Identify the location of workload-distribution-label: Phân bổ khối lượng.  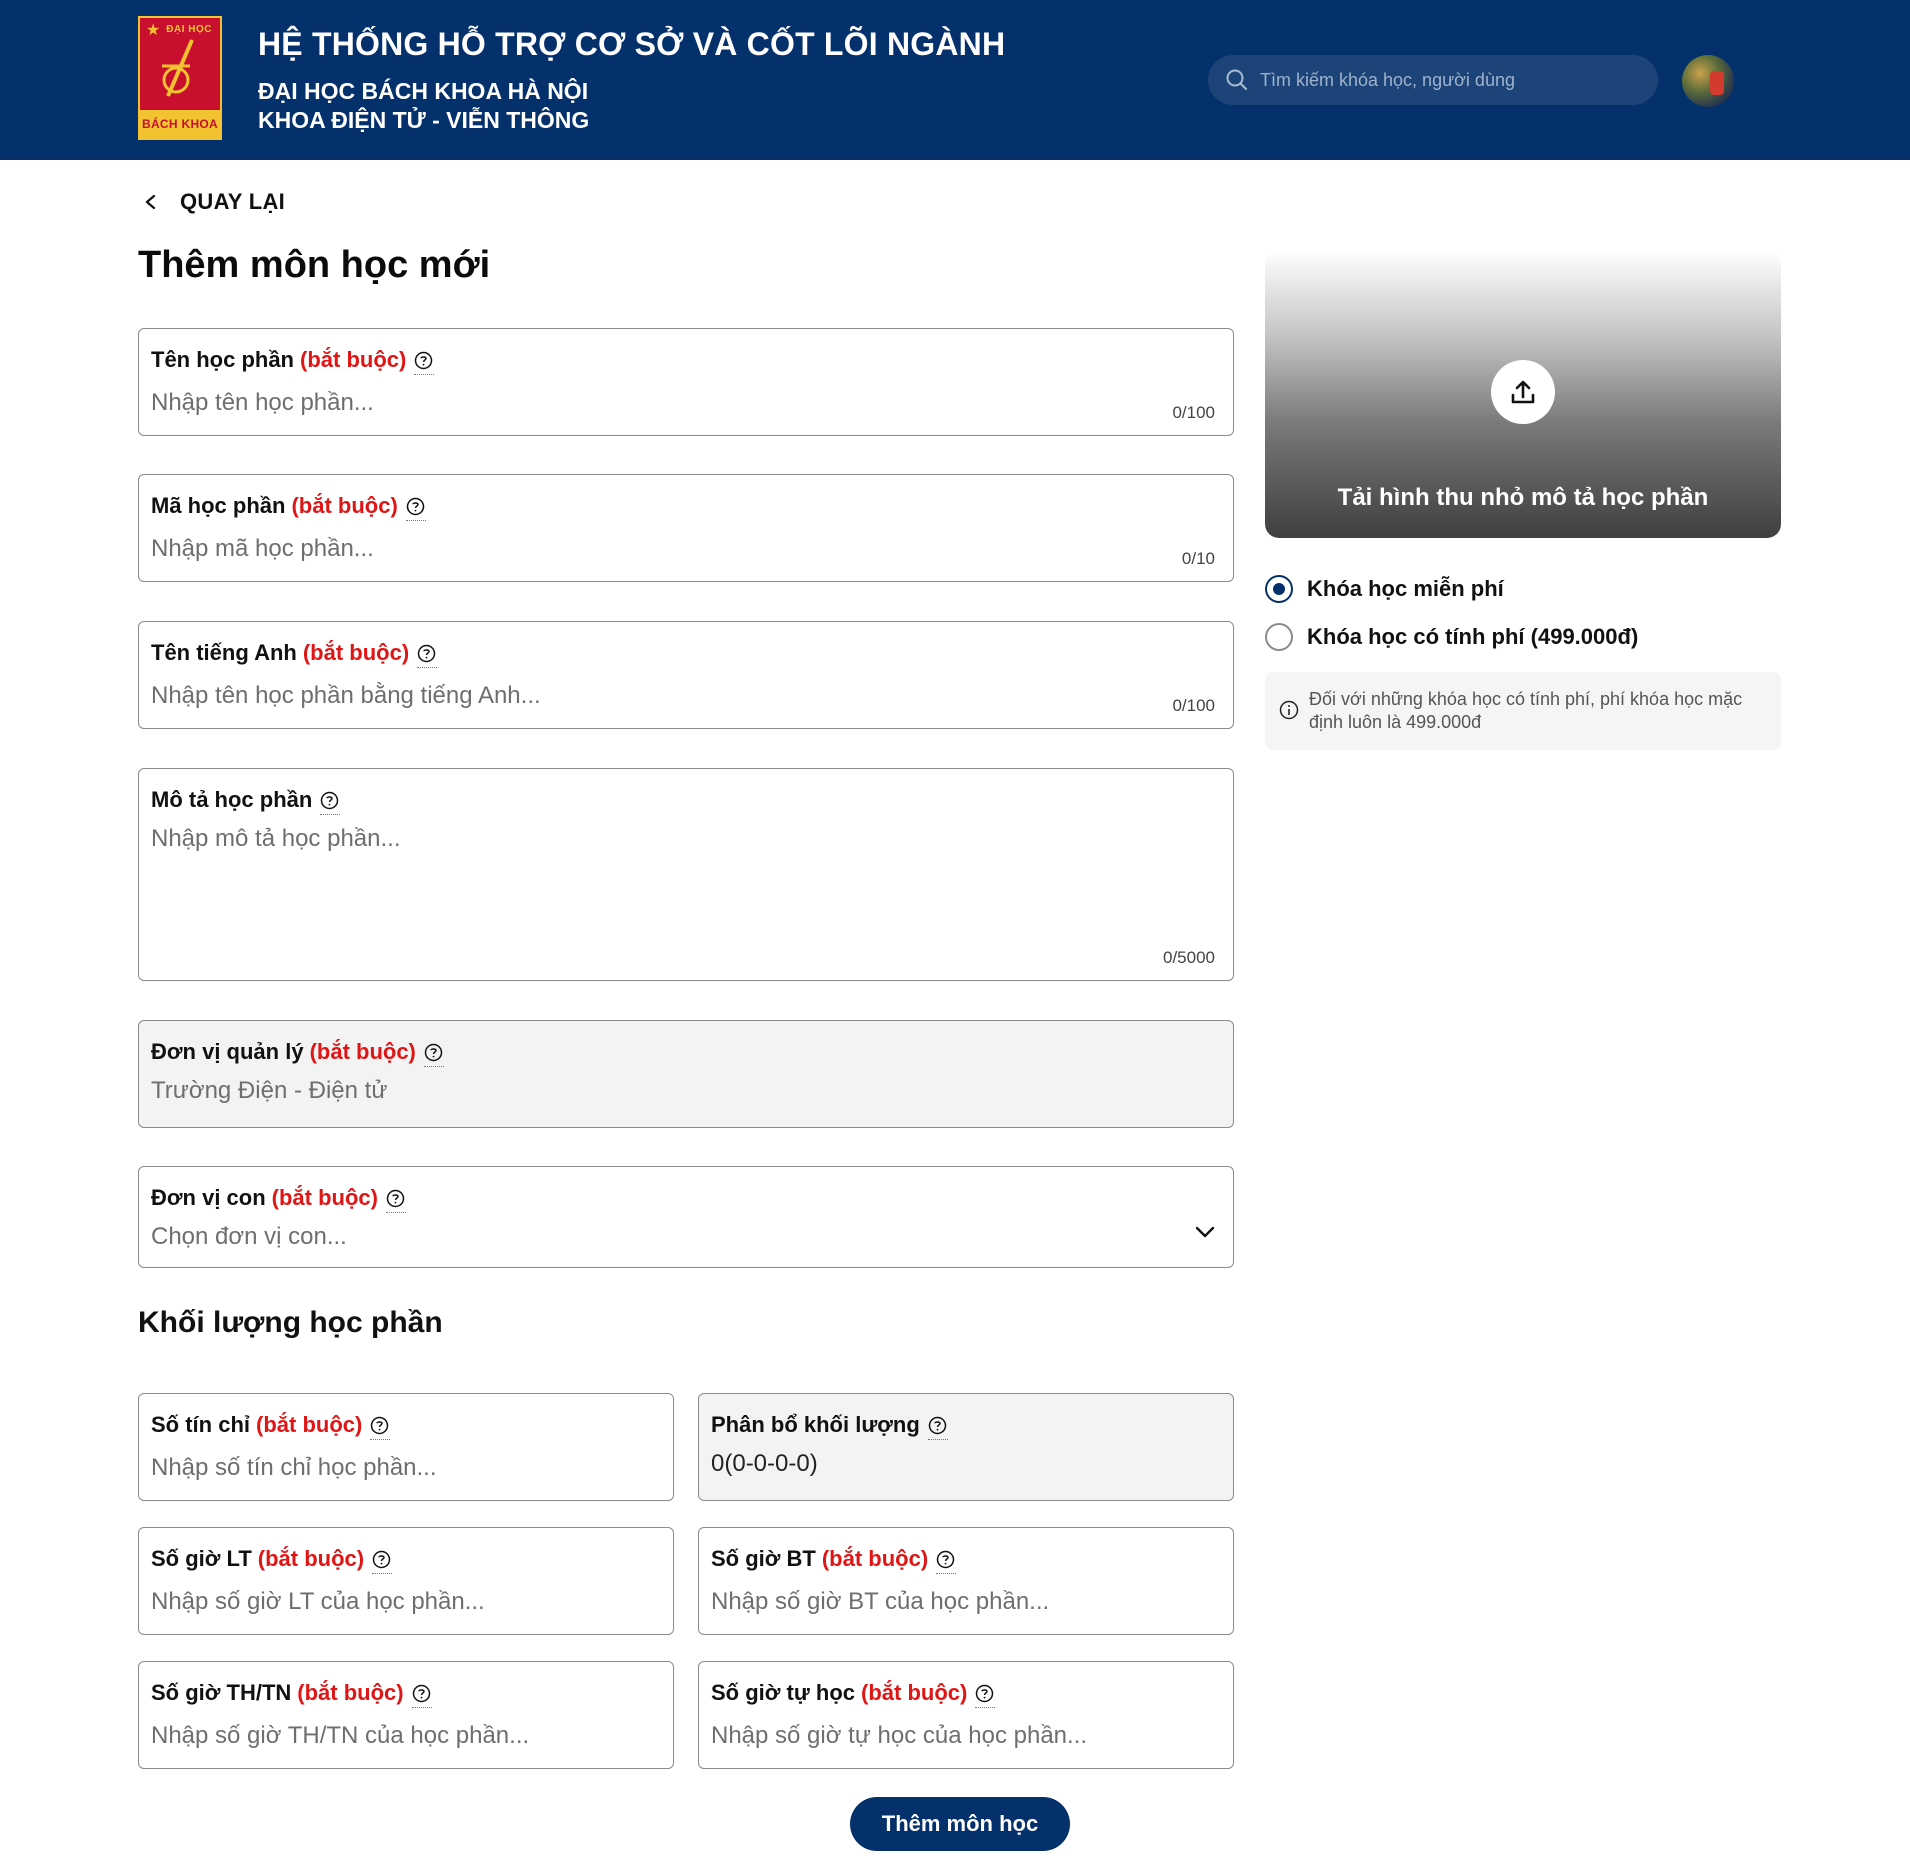
(829, 1426).